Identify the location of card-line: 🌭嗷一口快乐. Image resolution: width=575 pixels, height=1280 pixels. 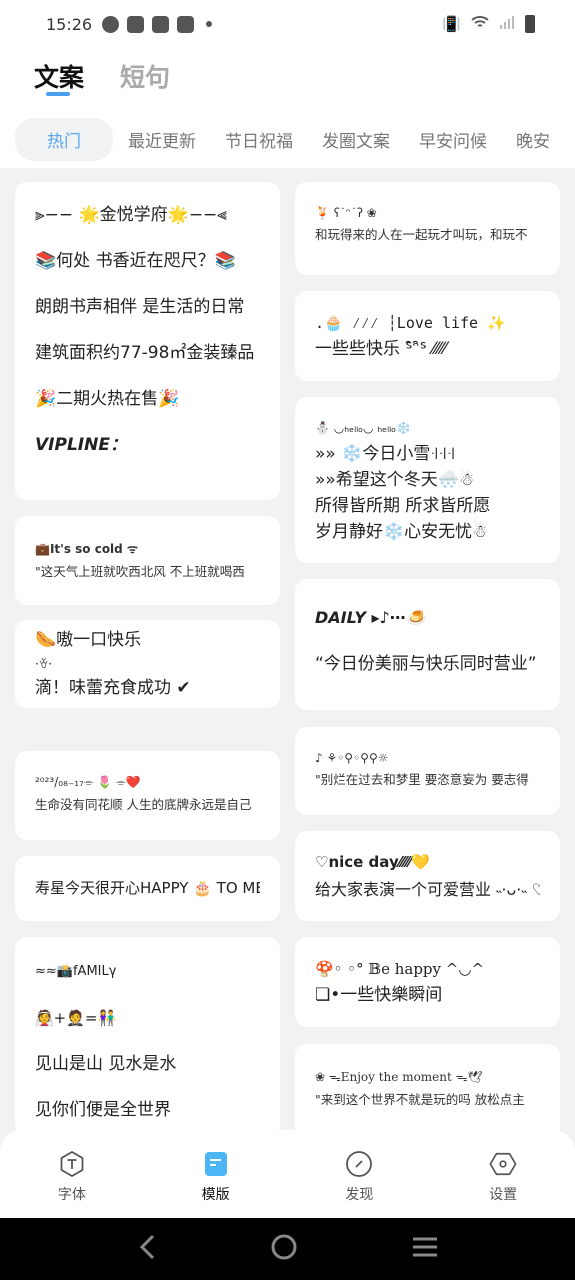
(88, 640).